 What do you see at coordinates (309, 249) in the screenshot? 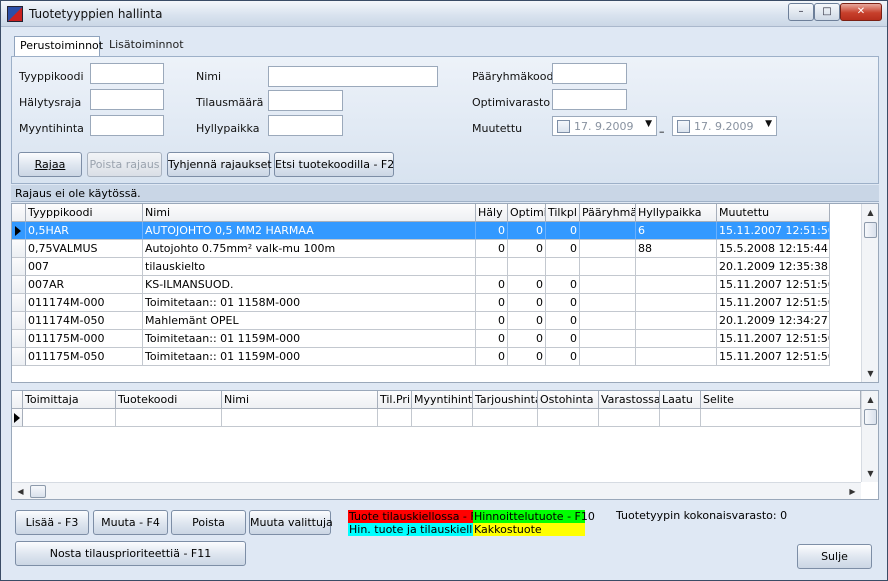
I see `cell-nimi: Autojohto 0.75mm² valk-mu 100m` at bounding box center [309, 249].